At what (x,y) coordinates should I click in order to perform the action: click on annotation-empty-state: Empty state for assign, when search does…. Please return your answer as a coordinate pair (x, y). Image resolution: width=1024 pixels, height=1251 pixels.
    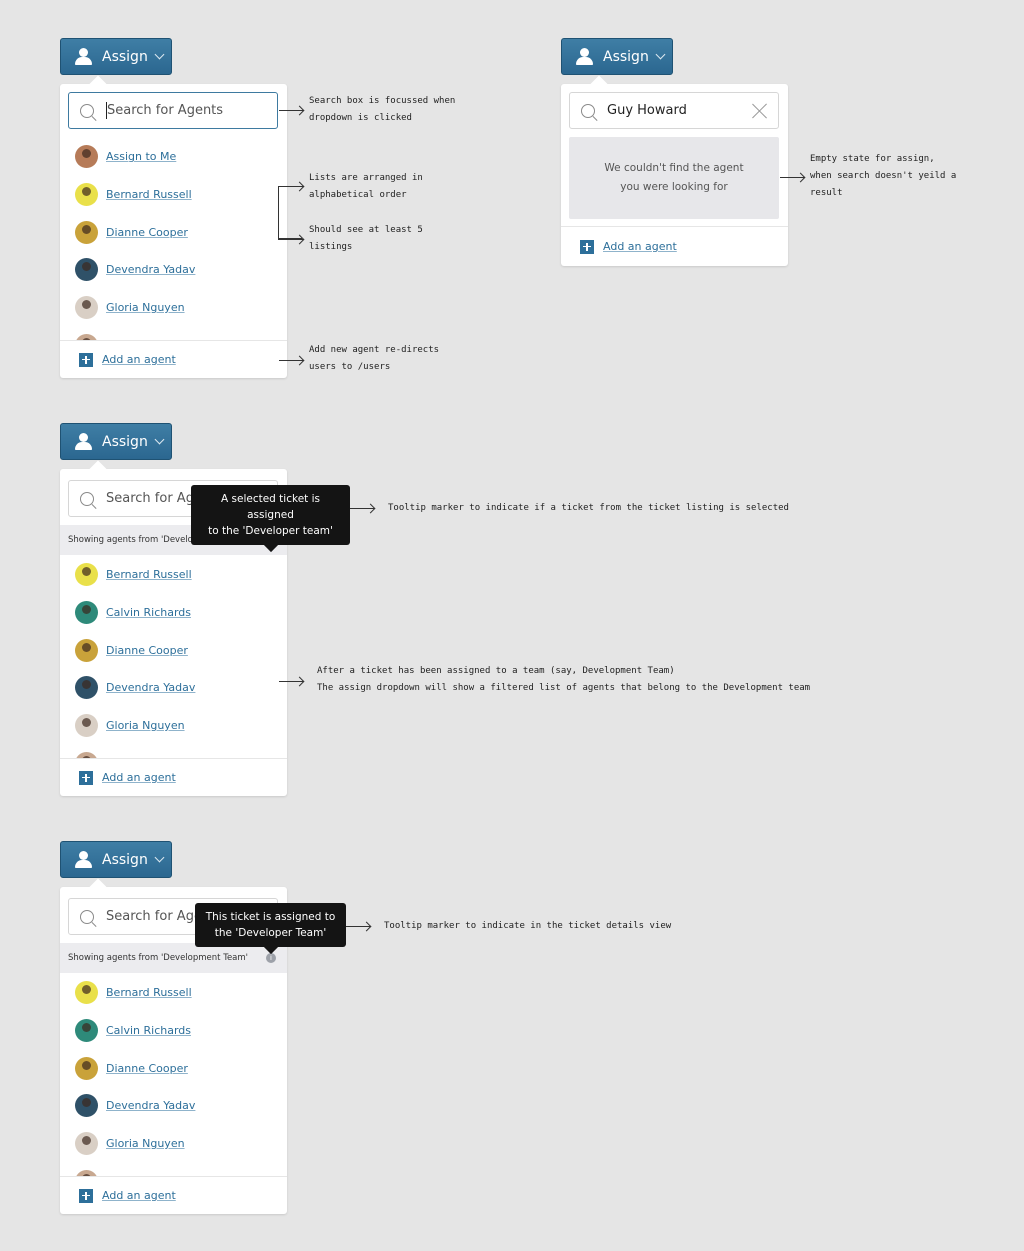
    Looking at the image, I should click on (883, 176).